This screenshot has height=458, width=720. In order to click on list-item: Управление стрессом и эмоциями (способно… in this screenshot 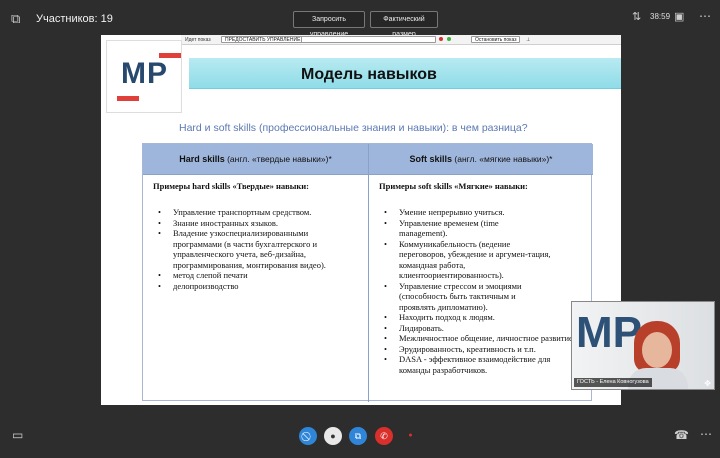, I will do `click(465, 297)`.